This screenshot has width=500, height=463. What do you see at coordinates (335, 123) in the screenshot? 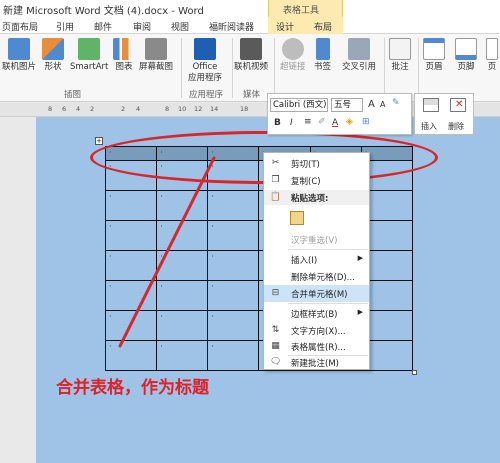
I see `font-color-button: A` at bounding box center [335, 123].